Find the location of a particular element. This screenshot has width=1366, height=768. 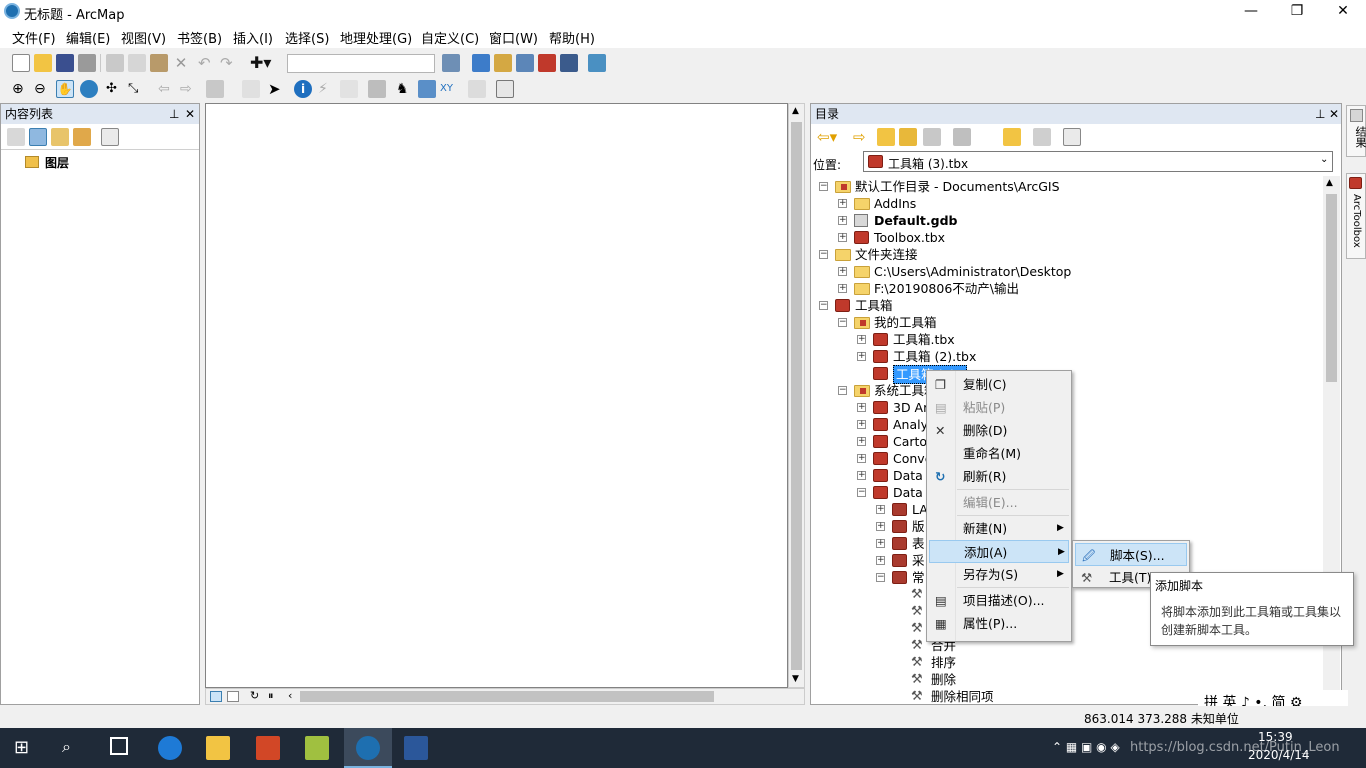

context-menu-item: ✕ 删除(D) is located at coordinates (999, 430).